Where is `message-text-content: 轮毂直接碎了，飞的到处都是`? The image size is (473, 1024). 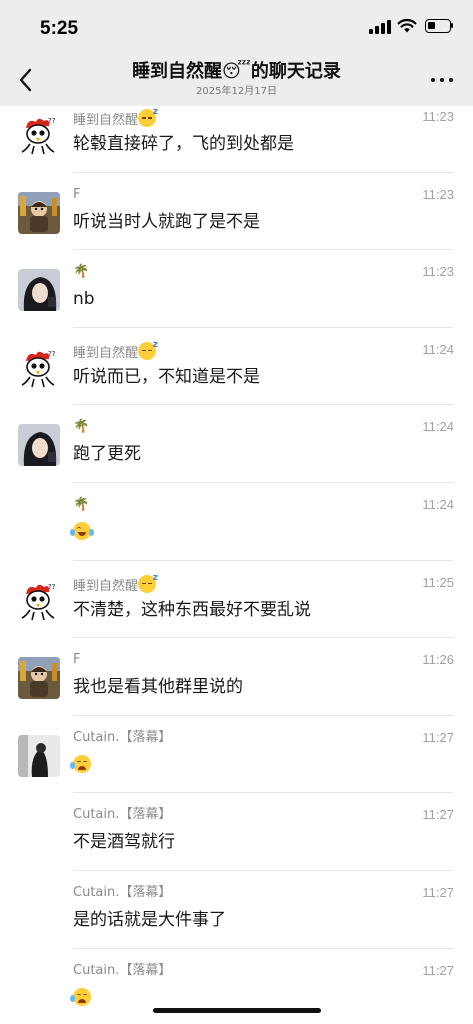 message-text-content: 轮毂直接碎了，飞的到处都是 is located at coordinates (183, 144).